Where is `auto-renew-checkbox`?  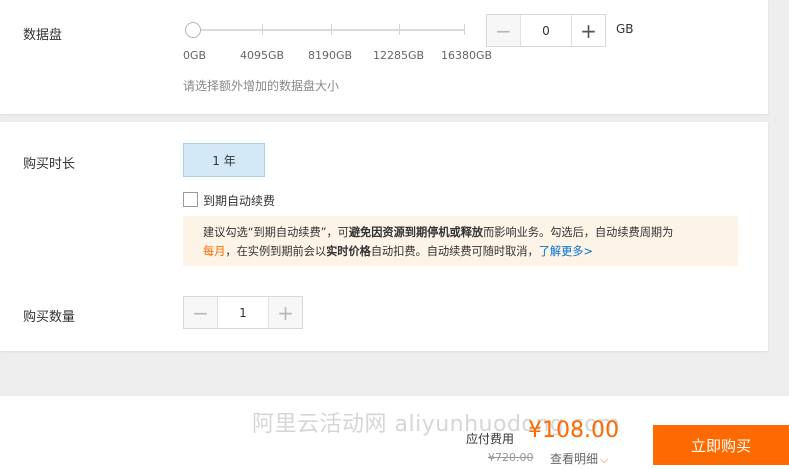
auto-renew-checkbox is located at coordinates (190, 199).